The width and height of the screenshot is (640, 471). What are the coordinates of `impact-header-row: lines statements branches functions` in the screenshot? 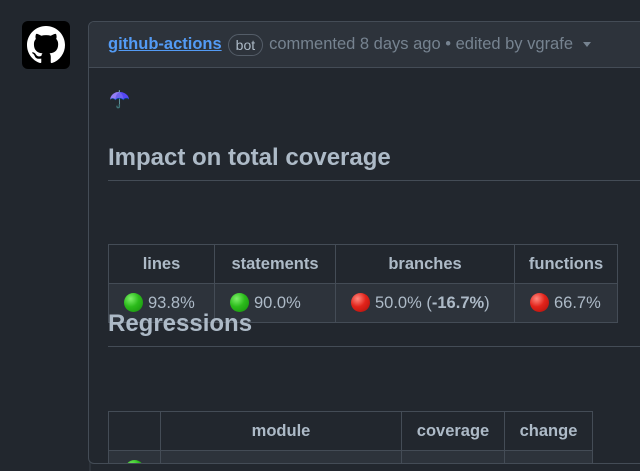 It's located at (363, 264).